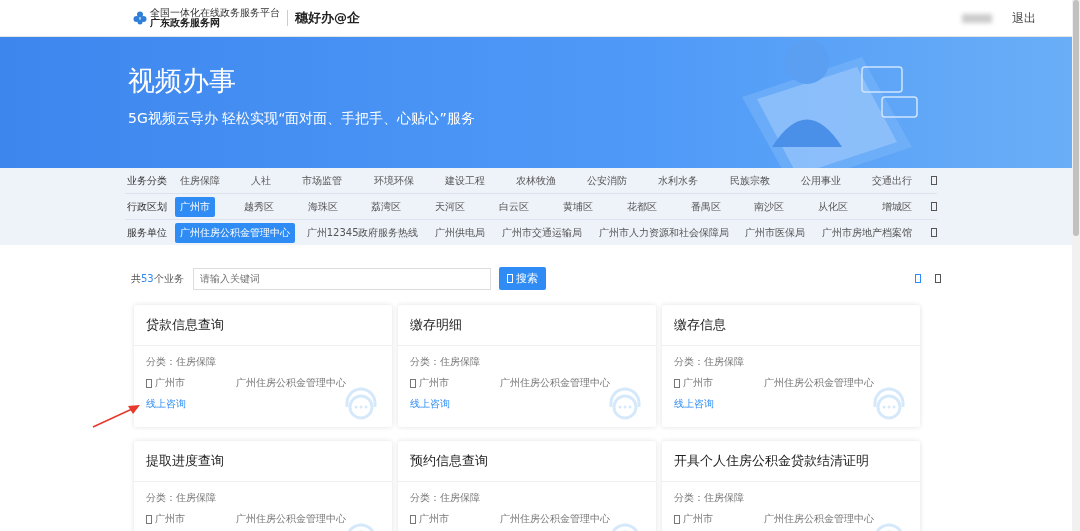  I want to click on filter-option: 荔湾区, so click(386, 206).